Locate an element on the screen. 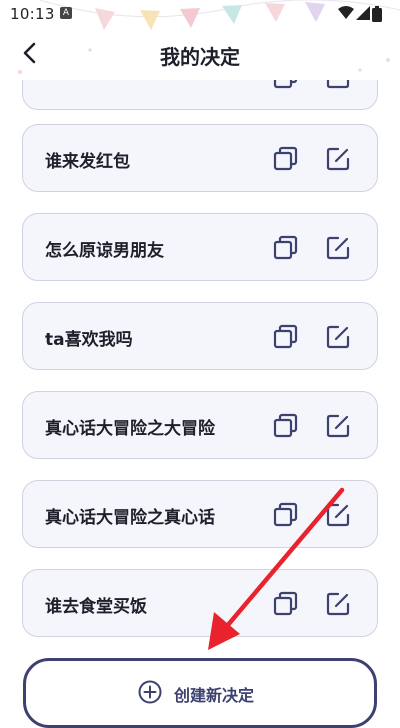  page-title: 我的决定 is located at coordinates (200, 57).